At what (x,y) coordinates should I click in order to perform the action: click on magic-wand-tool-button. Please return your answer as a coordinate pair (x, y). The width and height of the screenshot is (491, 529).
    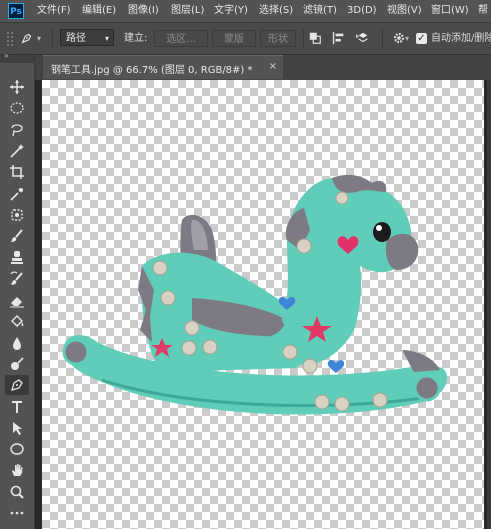
    Looking at the image, I should click on (17, 151).